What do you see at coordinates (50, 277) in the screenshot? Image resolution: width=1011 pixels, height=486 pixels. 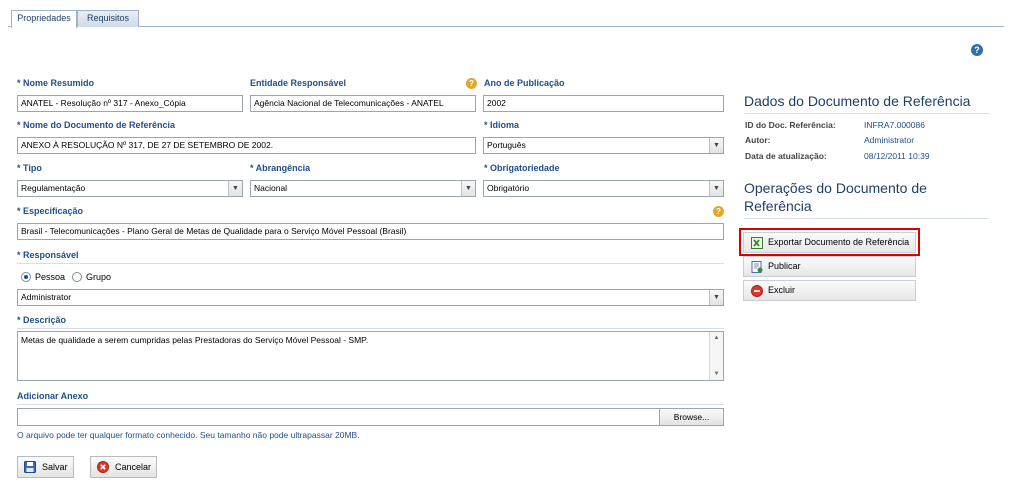 I see `radio-pessoa-label: Pessoa` at bounding box center [50, 277].